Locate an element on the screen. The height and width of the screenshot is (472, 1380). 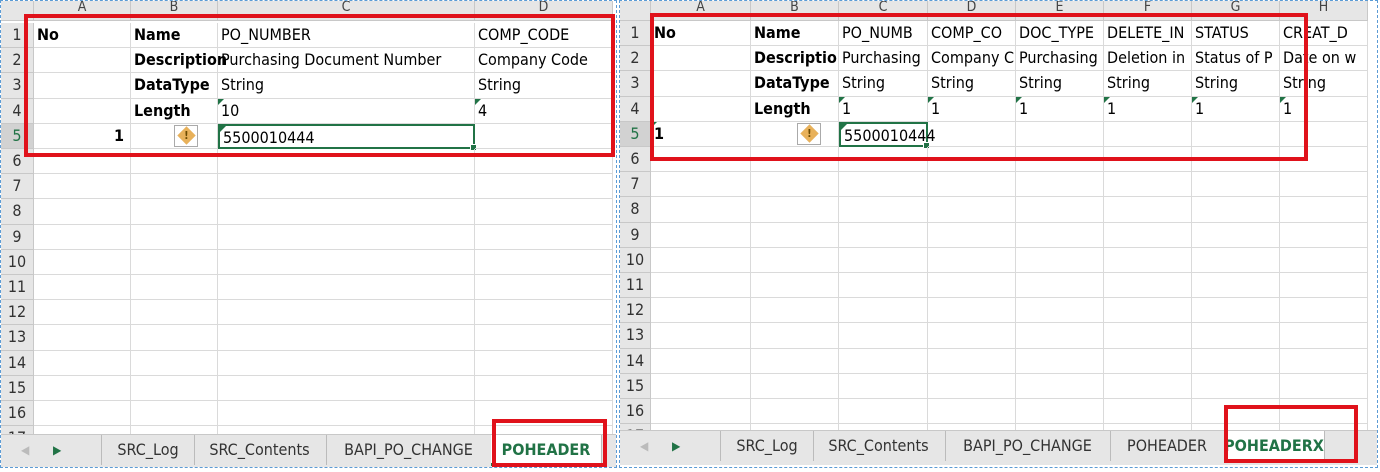
sheet-tab-poheader: POHEADER is located at coordinates (546, 450).